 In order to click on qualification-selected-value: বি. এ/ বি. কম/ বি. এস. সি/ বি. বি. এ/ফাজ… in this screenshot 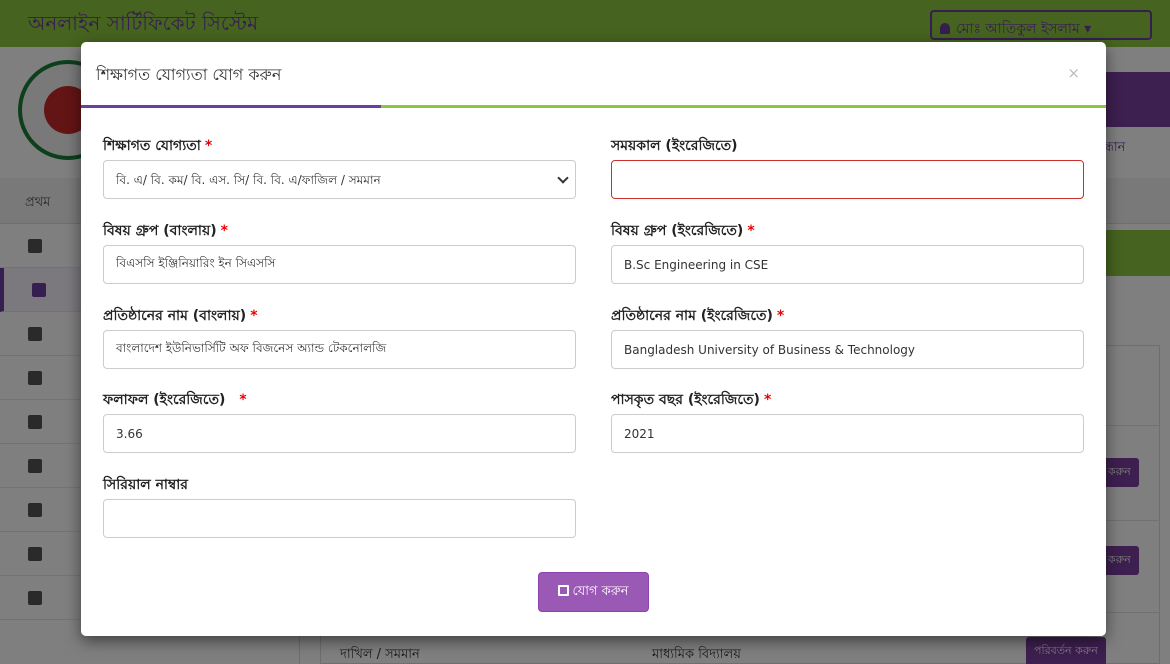, I will do `click(248, 180)`.